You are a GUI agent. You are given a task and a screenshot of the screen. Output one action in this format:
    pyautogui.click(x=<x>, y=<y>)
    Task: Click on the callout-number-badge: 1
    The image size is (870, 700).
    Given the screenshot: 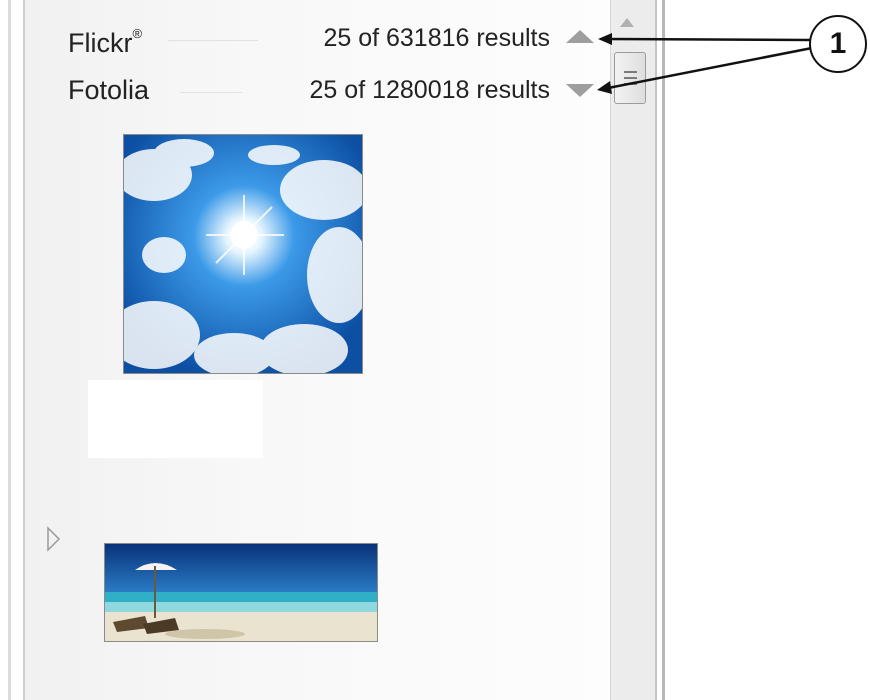 What is the action you would take?
    pyautogui.click(x=838, y=44)
    